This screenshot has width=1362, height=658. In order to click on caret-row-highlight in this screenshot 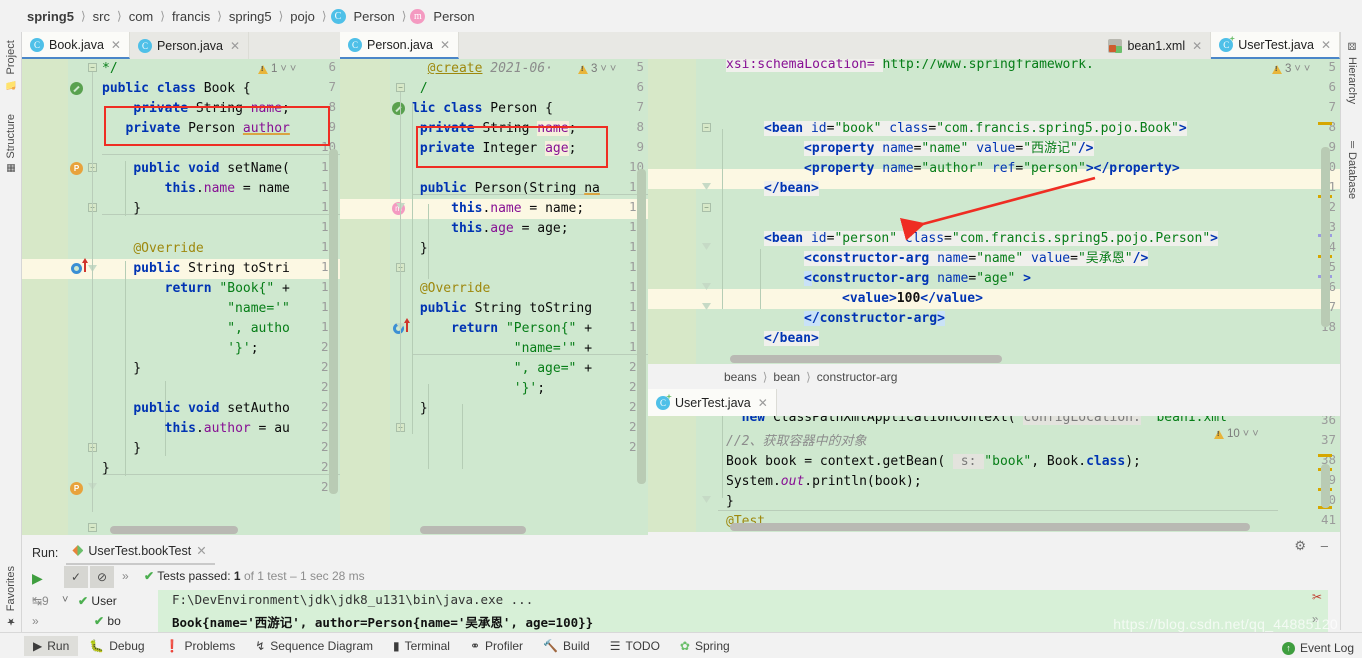, I will do `click(994, 299)`.